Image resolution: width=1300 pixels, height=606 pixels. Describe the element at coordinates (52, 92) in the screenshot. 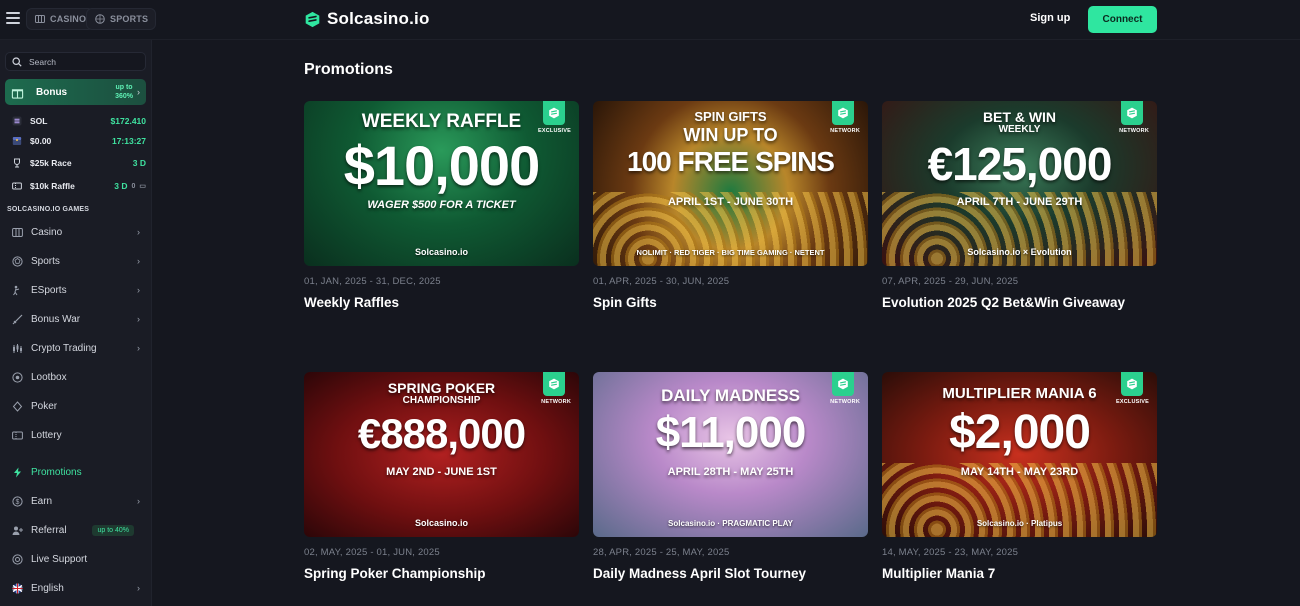

I see `bonus-label: Bonus` at that location.